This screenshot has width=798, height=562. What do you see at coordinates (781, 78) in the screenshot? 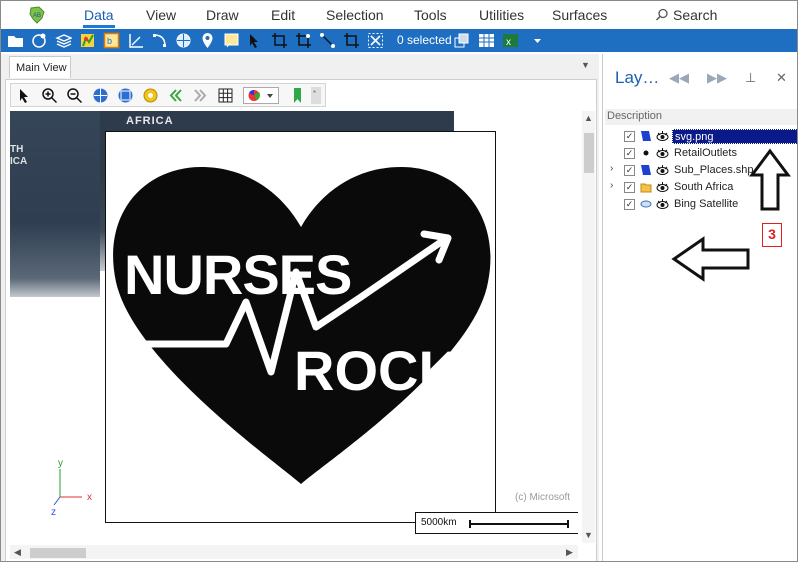
I see `close-panel-icon: ✕` at bounding box center [781, 78].